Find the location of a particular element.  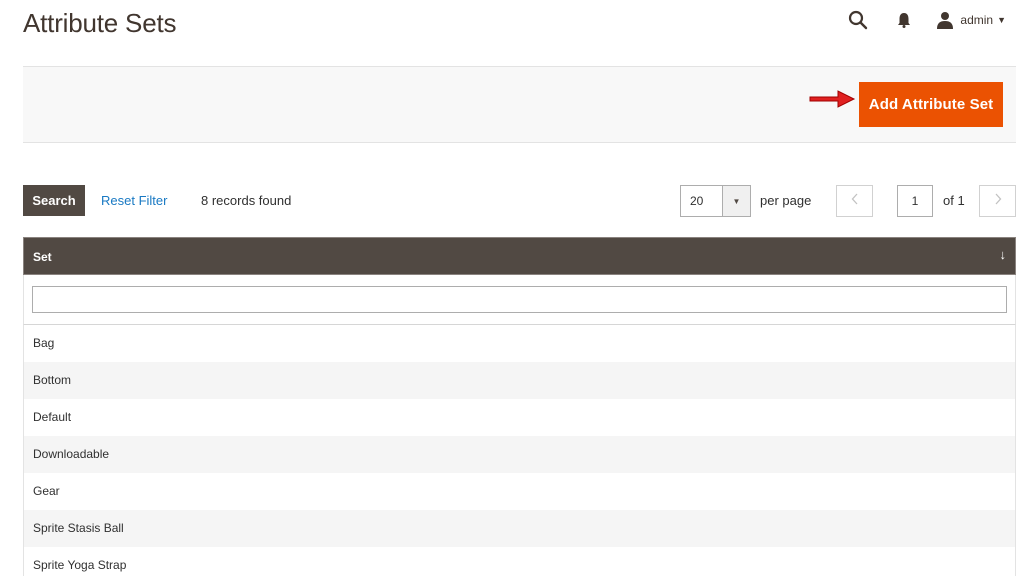

set-filter-input is located at coordinates (519, 299).